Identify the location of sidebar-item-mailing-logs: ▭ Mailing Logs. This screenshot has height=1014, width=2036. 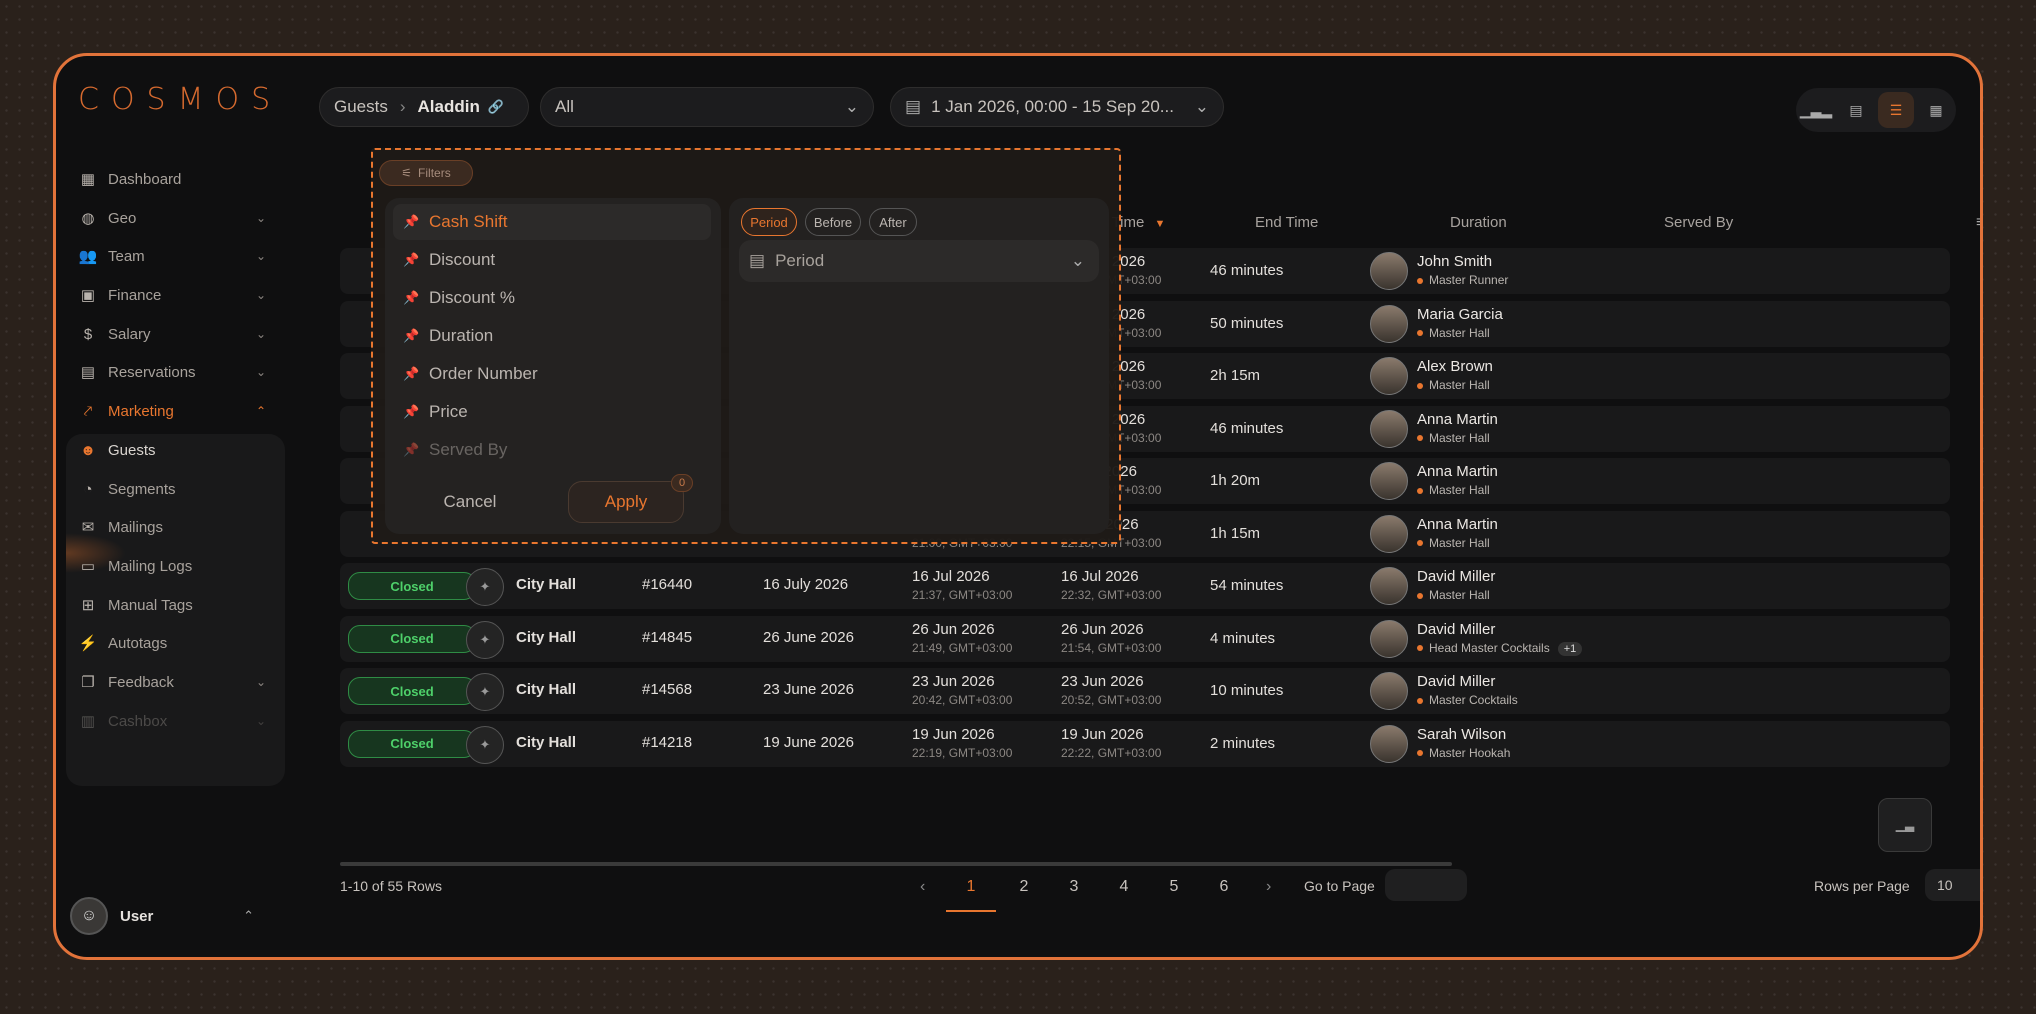
(173, 566).